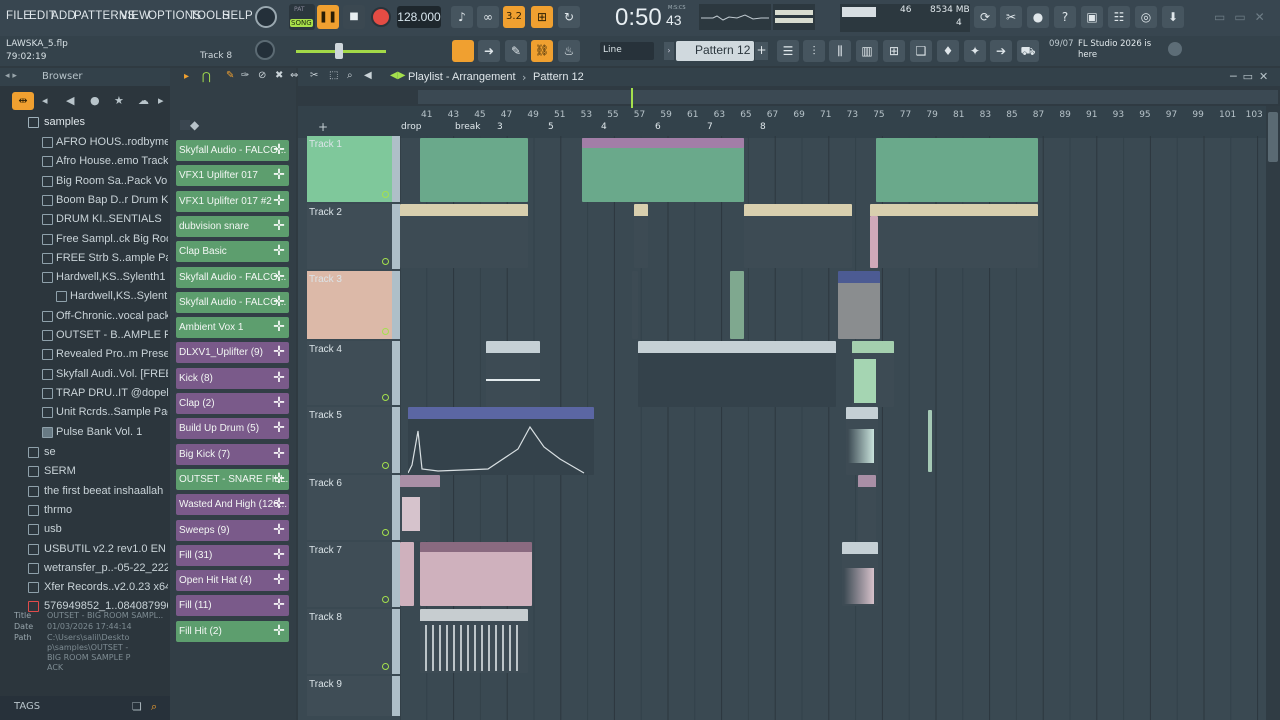 Image resolution: width=1280 pixels, height=720 pixels. Describe the element at coordinates (763, 127) in the screenshot. I see `marker-label: 8` at that location.